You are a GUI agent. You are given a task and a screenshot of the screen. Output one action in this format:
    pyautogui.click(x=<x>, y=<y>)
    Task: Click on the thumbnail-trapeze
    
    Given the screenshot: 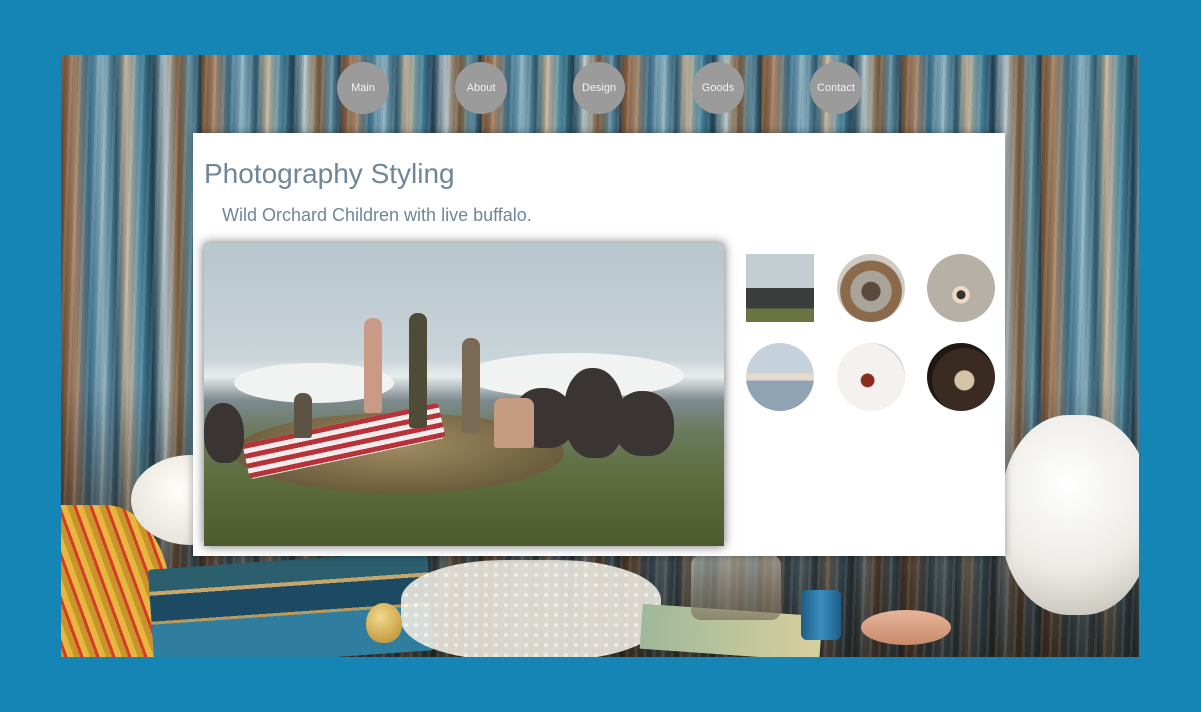 What is the action you would take?
    pyautogui.click(x=780, y=377)
    